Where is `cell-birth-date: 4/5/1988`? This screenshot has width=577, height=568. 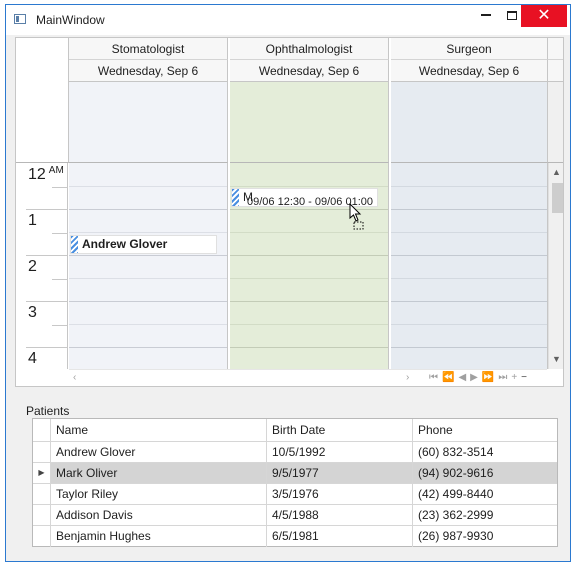 cell-birth-date: 4/5/1988 is located at coordinates (340, 515).